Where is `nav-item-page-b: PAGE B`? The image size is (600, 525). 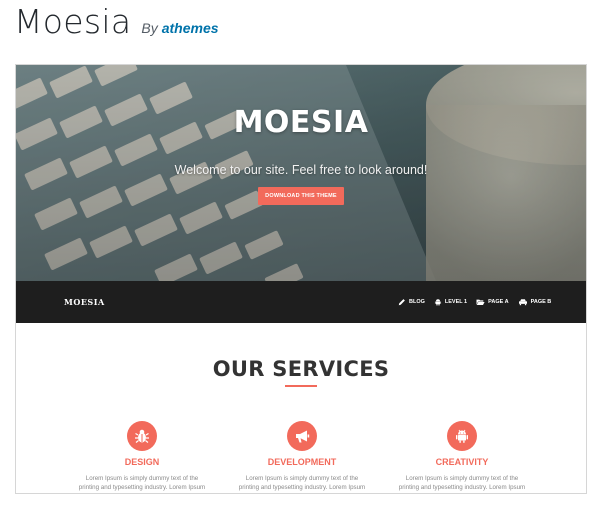
nav-item-page-b: PAGE B is located at coordinates (535, 302).